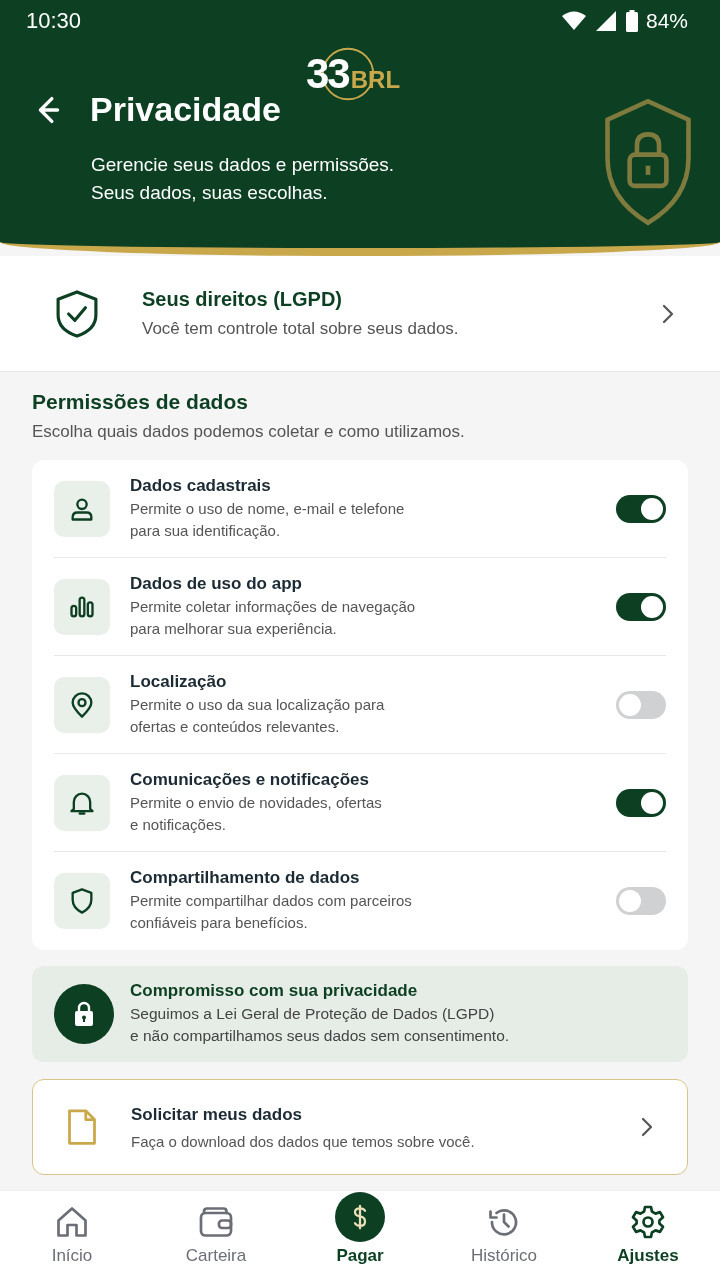  What do you see at coordinates (250, 779) in the screenshot?
I see `permission-title: Comunicações e notificações` at bounding box center [250, 779].